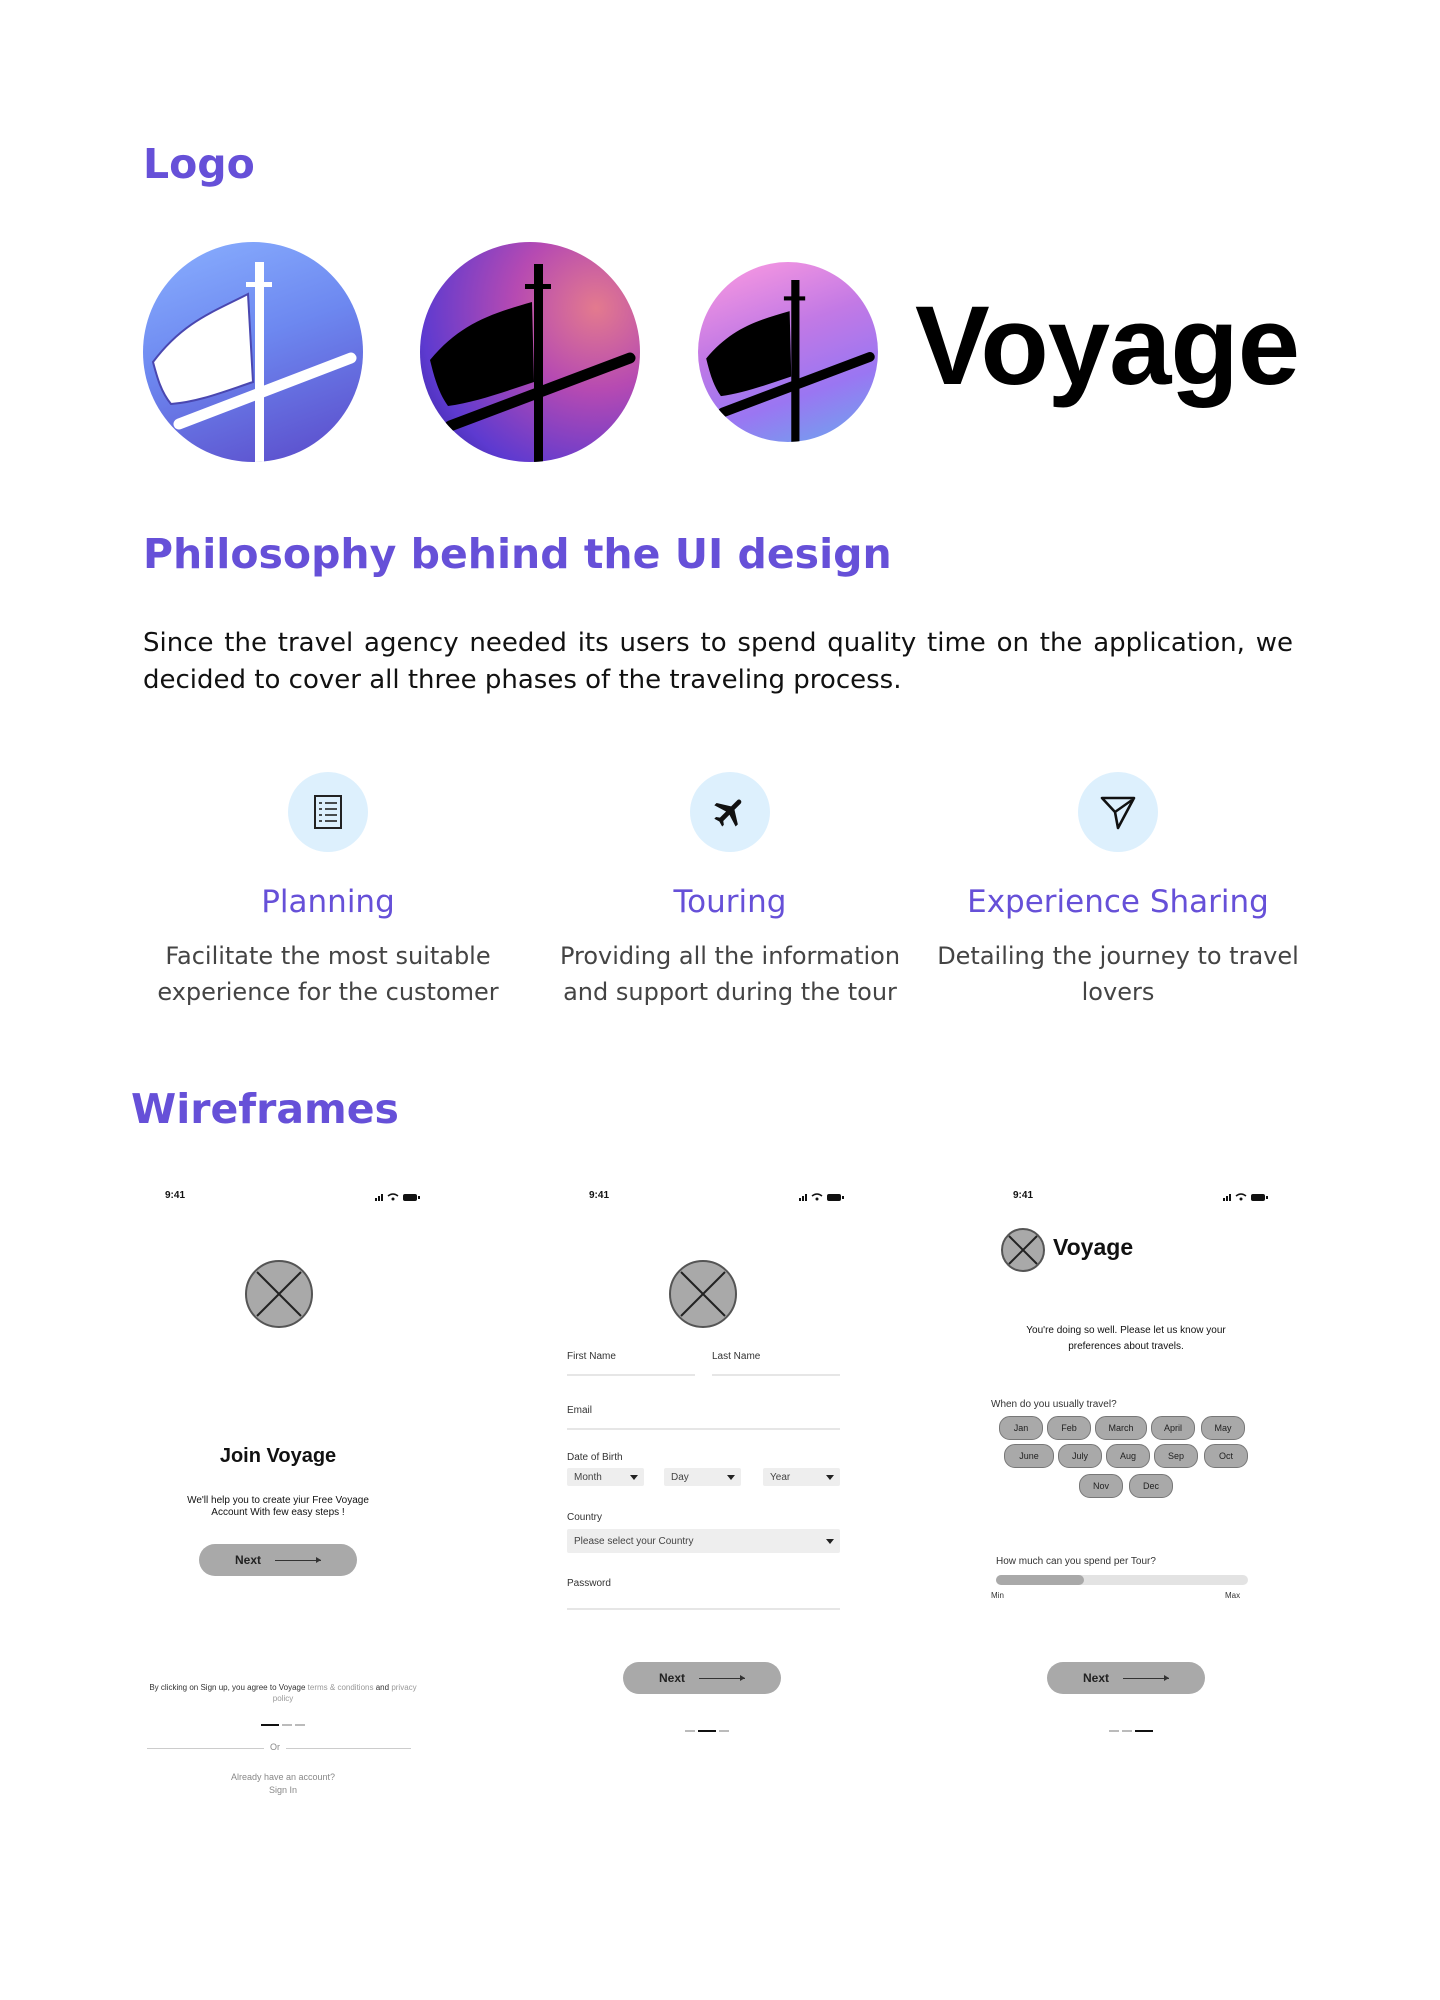  Describe the element at coordinates (341, 1687) in the screenshot. I see `terms-link: terms & conditions` at that location.